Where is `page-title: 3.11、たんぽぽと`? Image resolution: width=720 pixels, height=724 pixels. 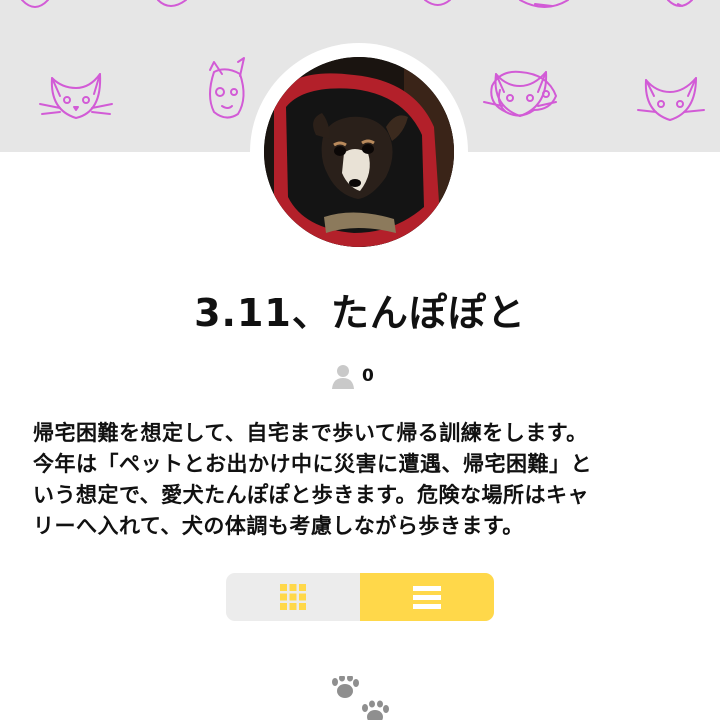 page-title: 3.11、たんぽぽと is located at coordinates (360, 313).